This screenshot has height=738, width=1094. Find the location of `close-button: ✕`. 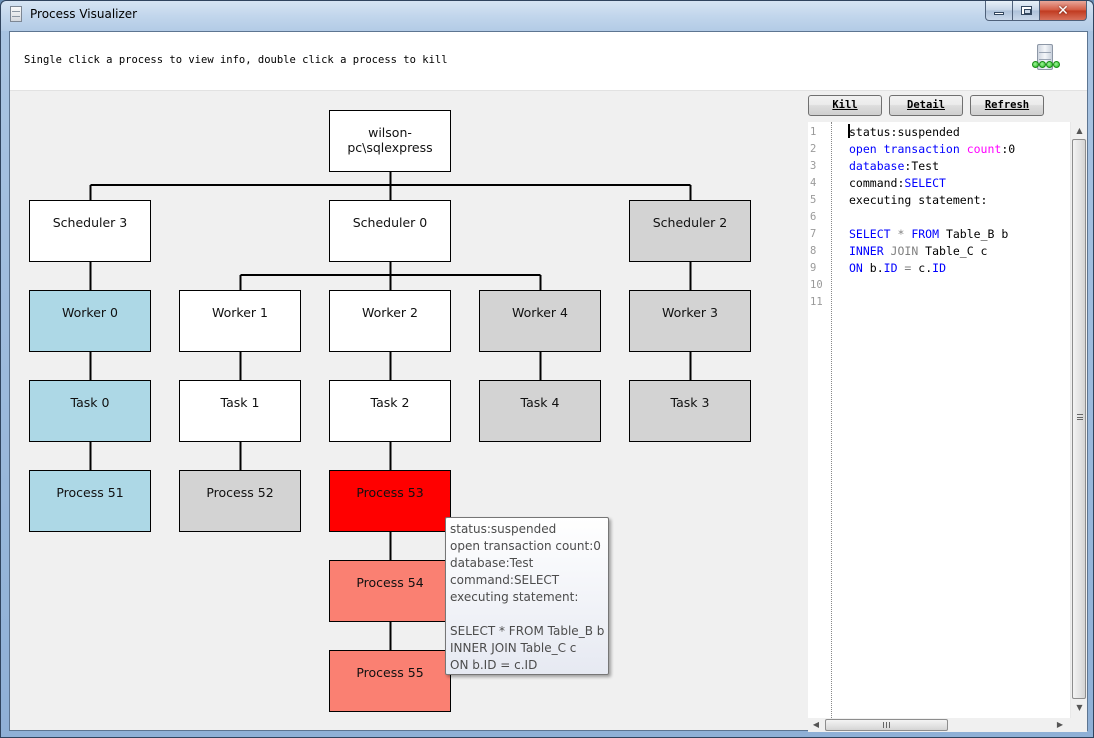

close-button: ✕ is located at coordinates (1063, 11).